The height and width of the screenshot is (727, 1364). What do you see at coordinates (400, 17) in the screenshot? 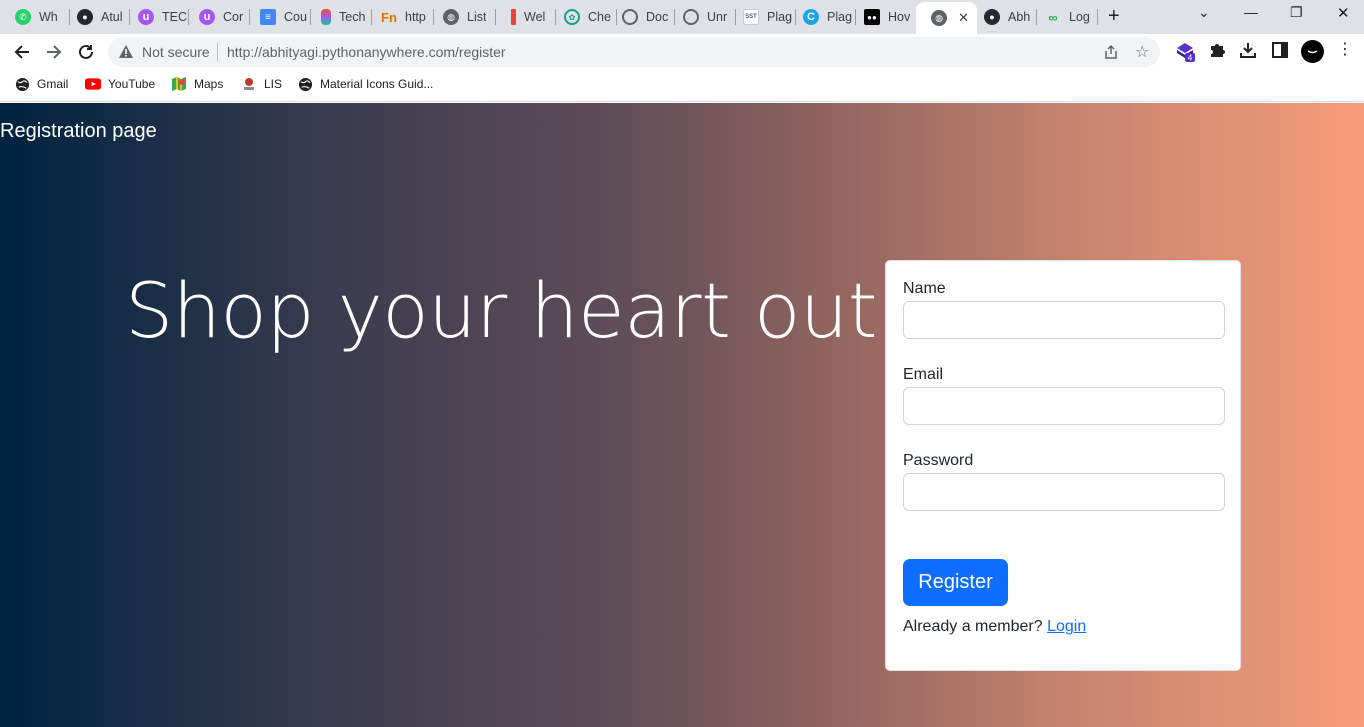
I see `tab-fn: Fn http` at bounding box center [400, 17].